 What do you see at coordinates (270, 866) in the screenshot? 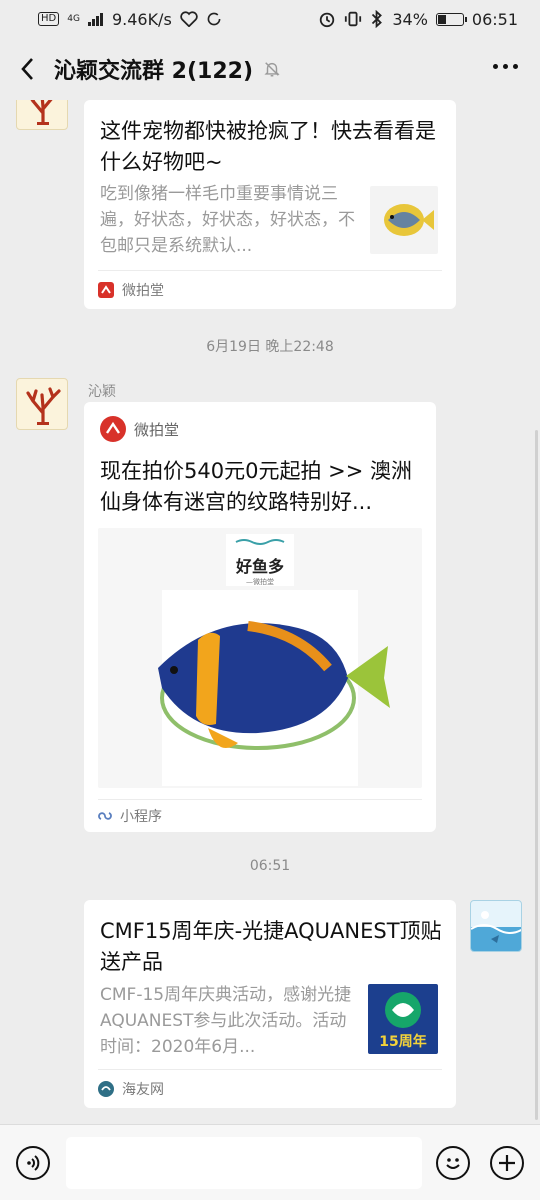
I see `timestamp: 06:51` at bounding box center [270, 866].